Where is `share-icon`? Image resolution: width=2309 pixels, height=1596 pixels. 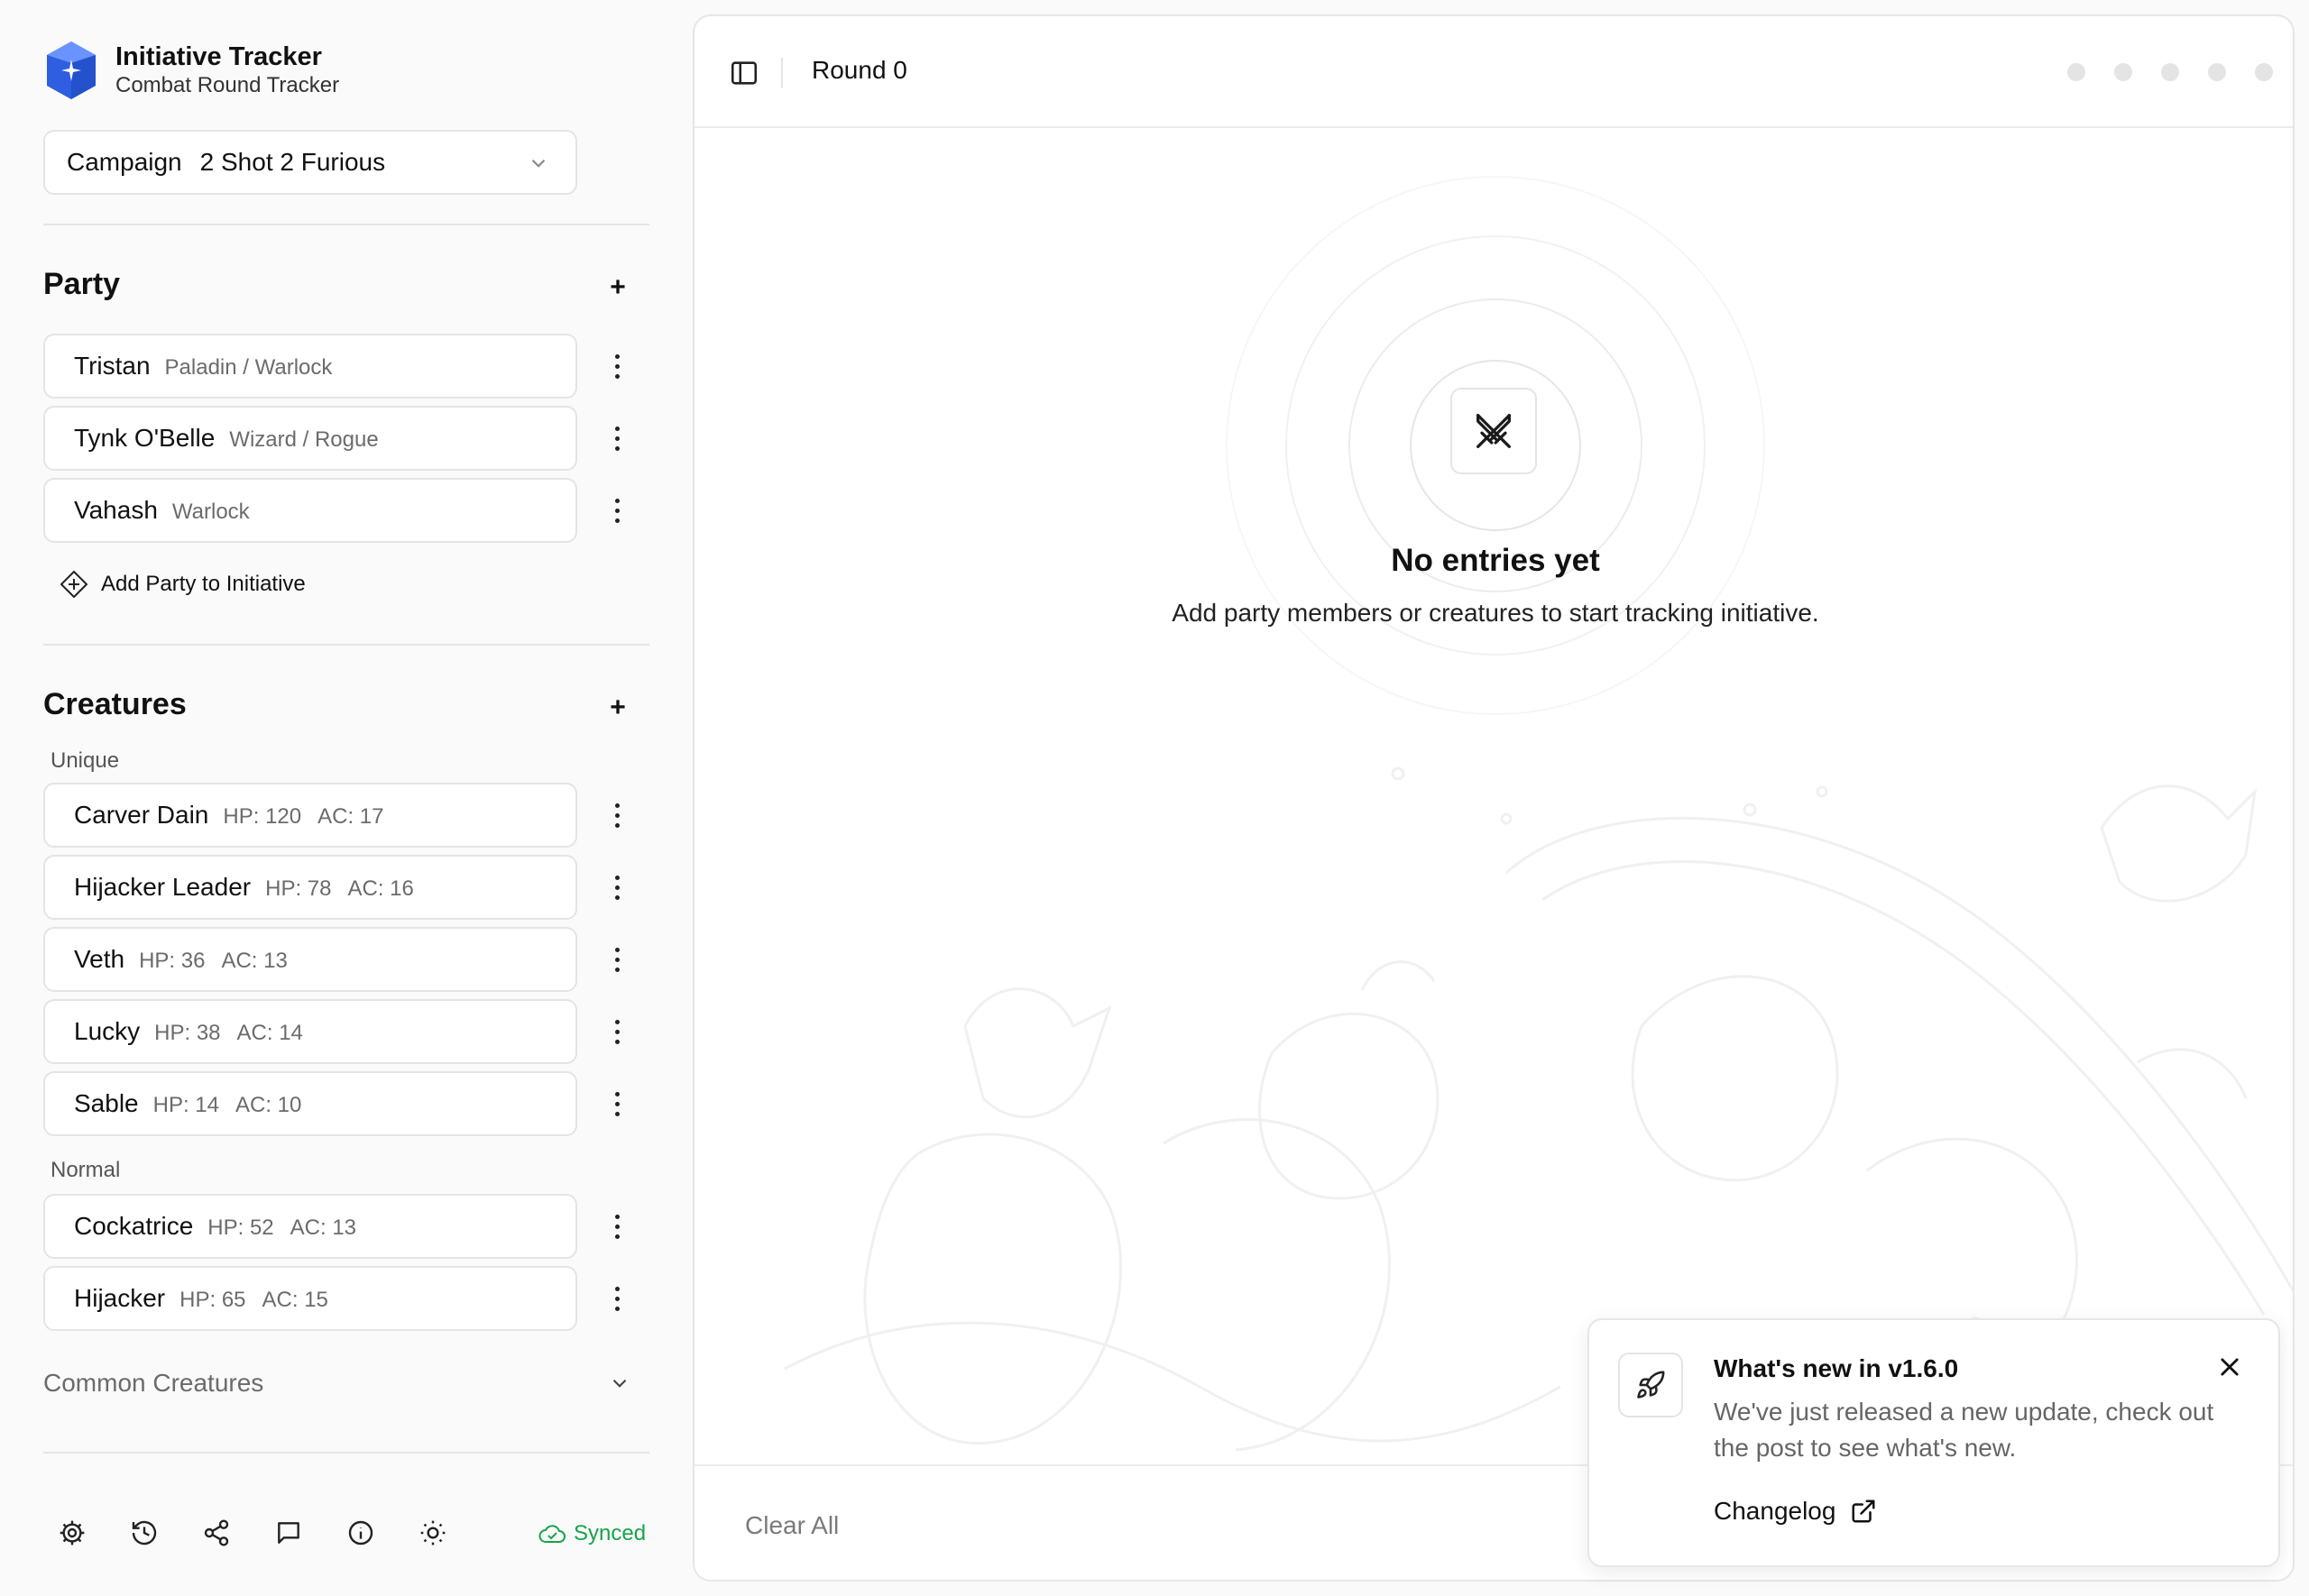 share-icon is located at coordinates (216, 1532).